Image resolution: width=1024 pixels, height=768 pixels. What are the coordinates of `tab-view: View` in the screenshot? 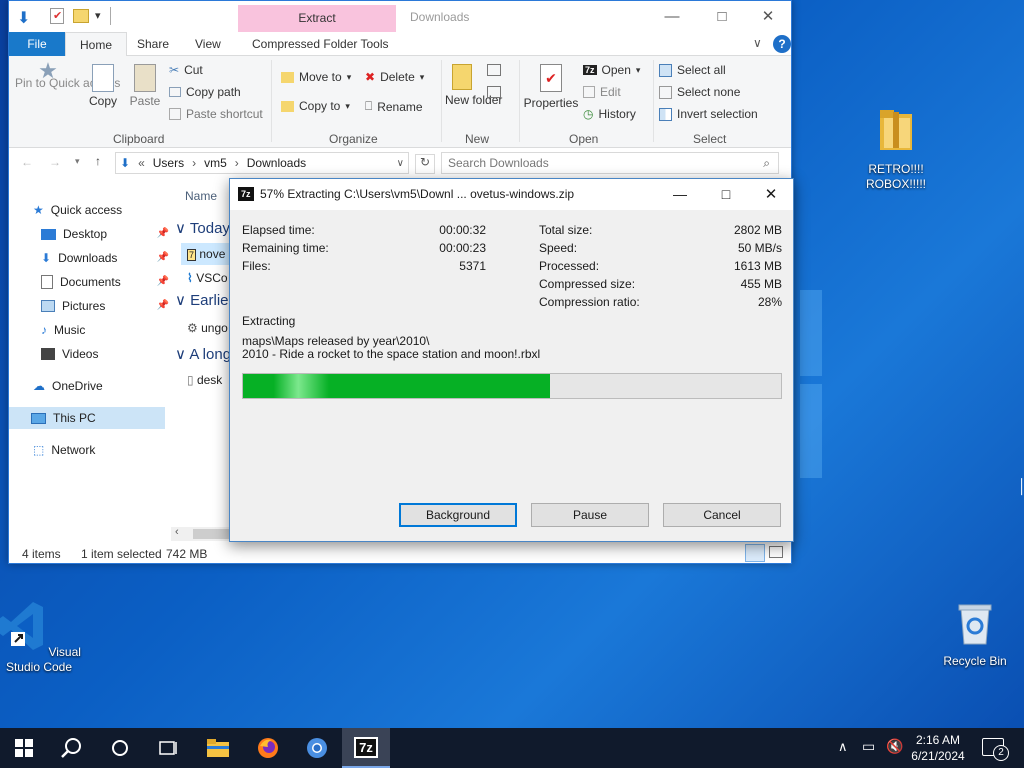 It's located at (208, 44).